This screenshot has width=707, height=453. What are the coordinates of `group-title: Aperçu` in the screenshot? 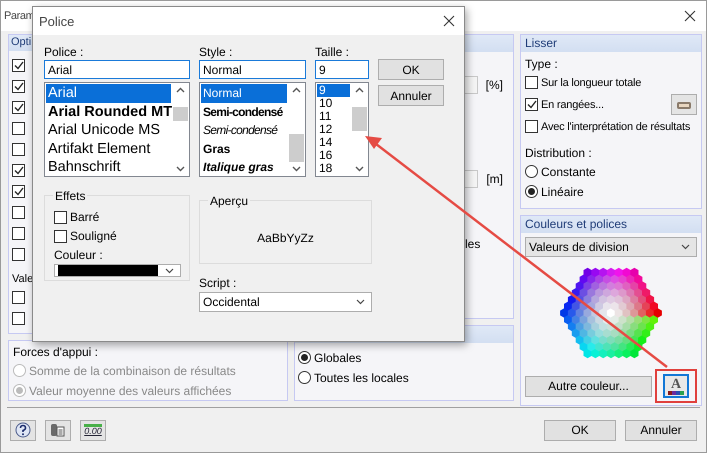 It's located at (229, 201).